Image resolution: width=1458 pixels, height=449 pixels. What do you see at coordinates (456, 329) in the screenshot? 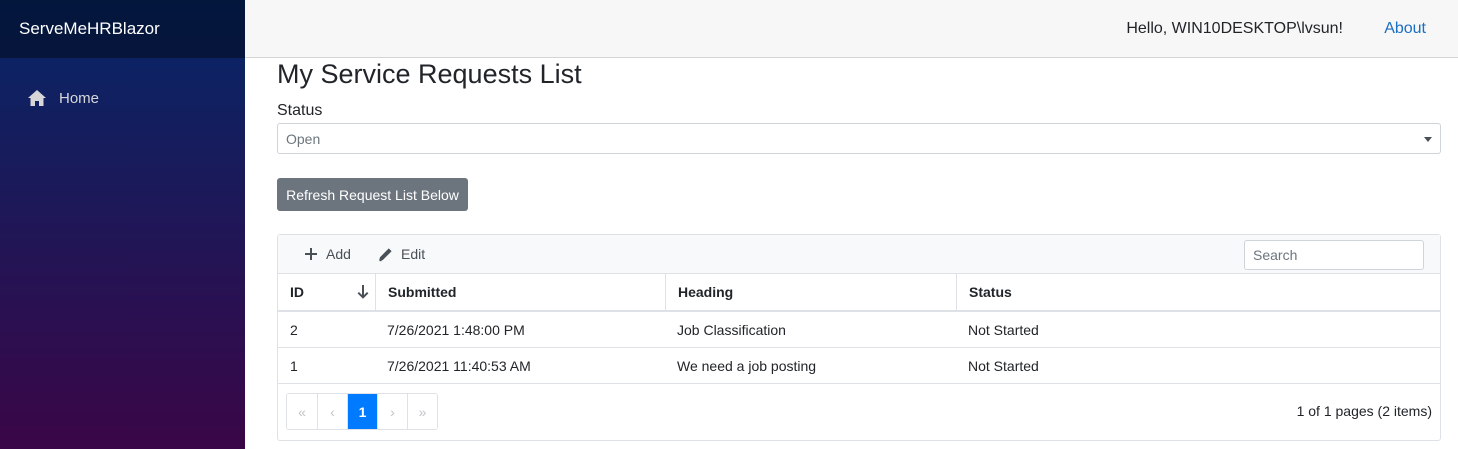
I see `cell-submitted: 7/26/2021 1:48:00 PM` at bounding box center [456, 329].